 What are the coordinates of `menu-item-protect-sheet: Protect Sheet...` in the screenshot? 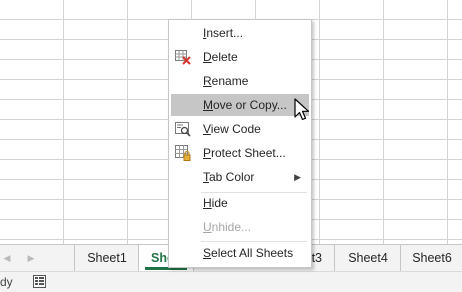 It's located at (240, 153).